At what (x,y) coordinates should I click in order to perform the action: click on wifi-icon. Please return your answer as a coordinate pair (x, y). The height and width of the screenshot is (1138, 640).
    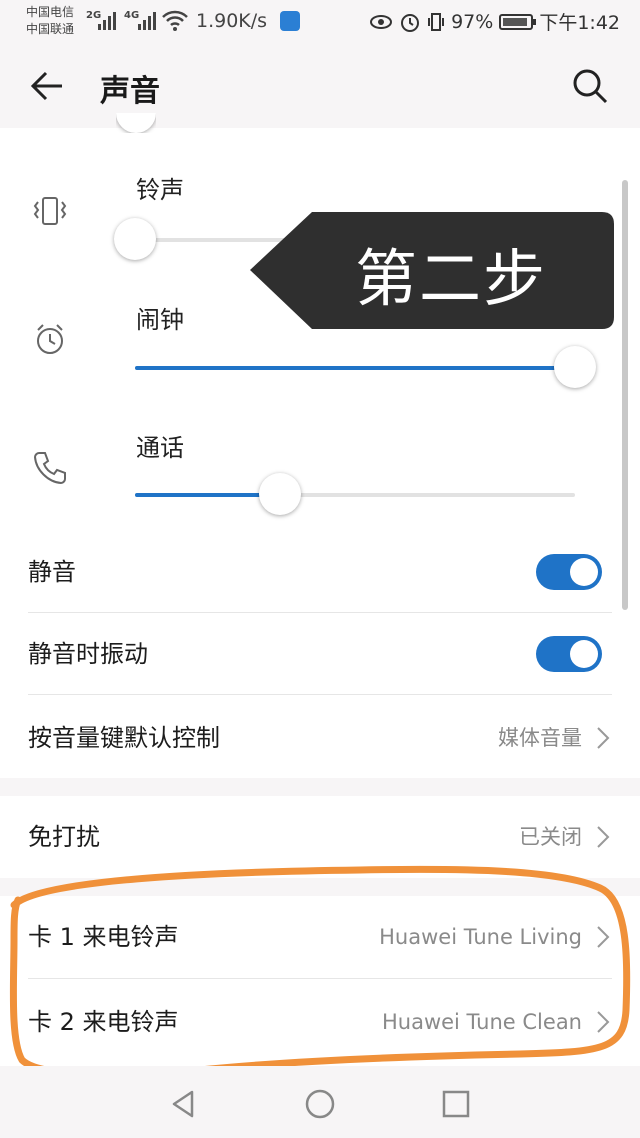
    Looking at the image, I should click on (175, 20).